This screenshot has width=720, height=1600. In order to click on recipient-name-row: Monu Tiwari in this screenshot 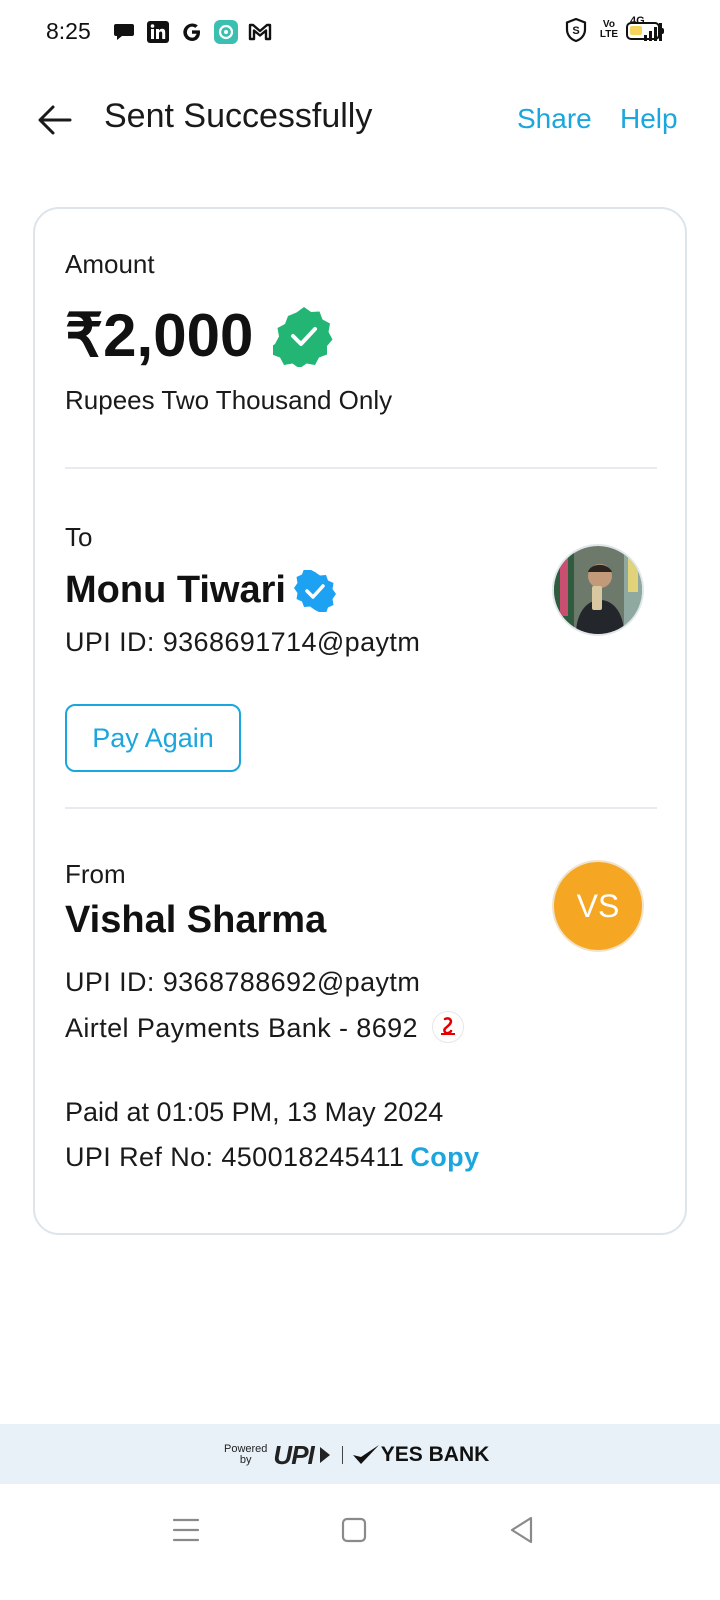, I will do `click(200, 590)`.